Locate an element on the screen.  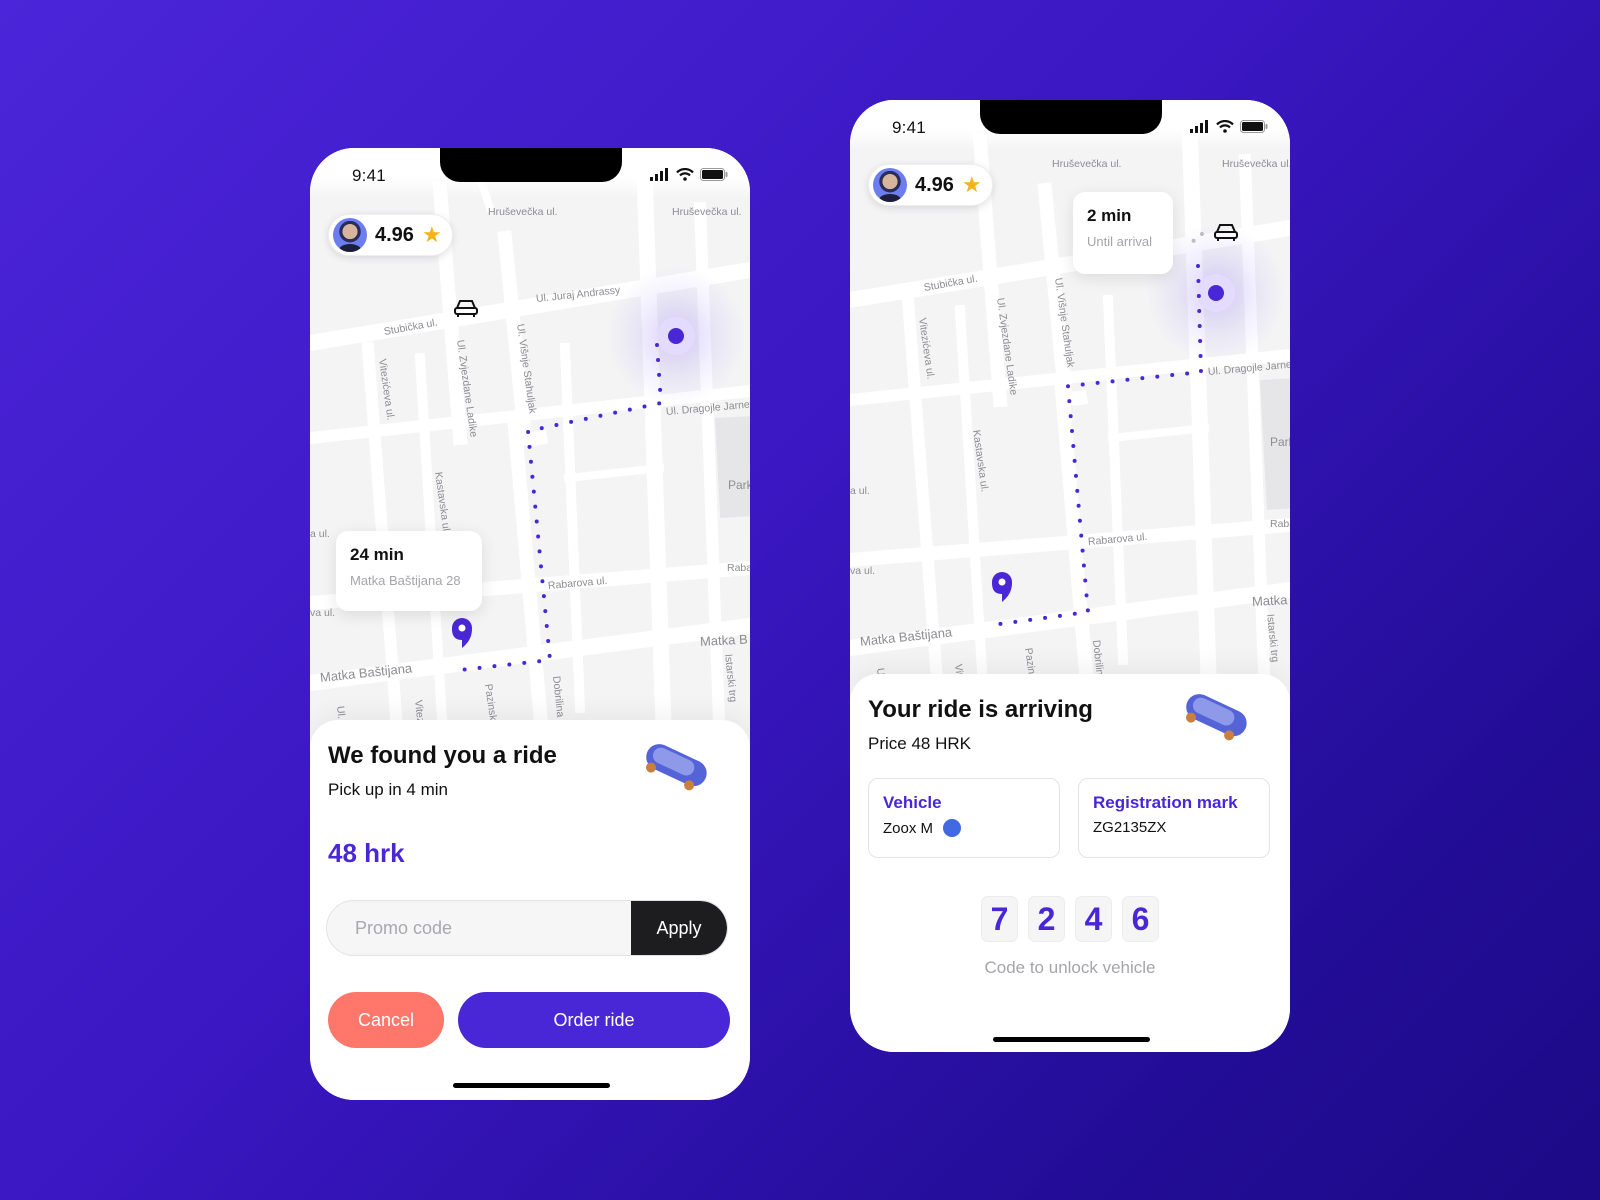
unlock-code-digit: 2 is located at coordinates (1046, 919).